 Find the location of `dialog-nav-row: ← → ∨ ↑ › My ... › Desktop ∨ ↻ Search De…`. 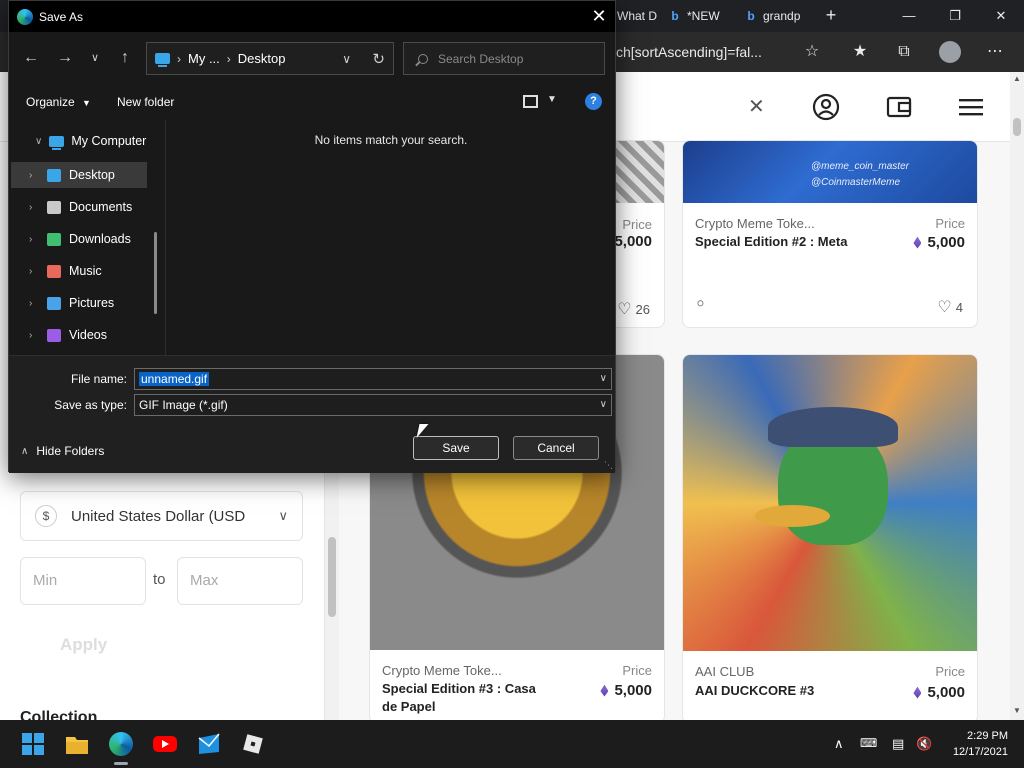

dialog-nav-row: ← → ∨ ↑ › My ... › Desktop ∨ ↻ Search De… is located at coordinates (312, 58).